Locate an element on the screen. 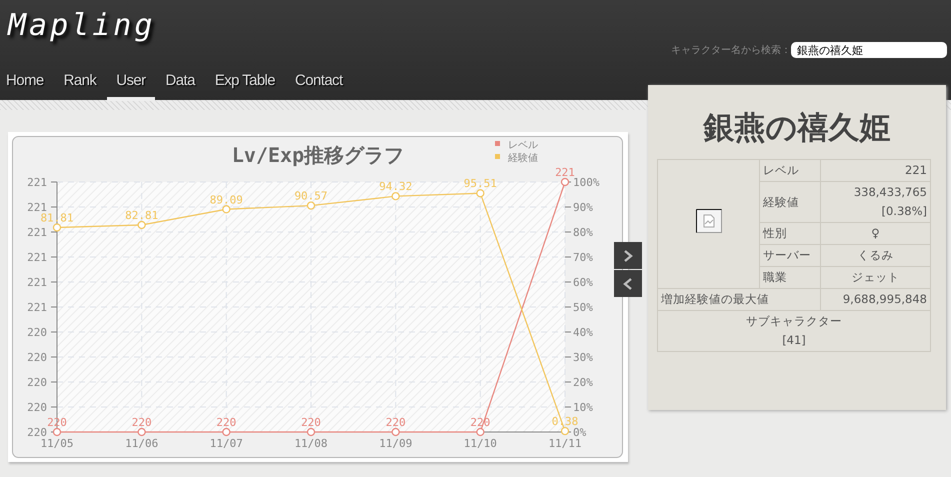  axis-tick-label: 20% is located at coordinates (583, 382).